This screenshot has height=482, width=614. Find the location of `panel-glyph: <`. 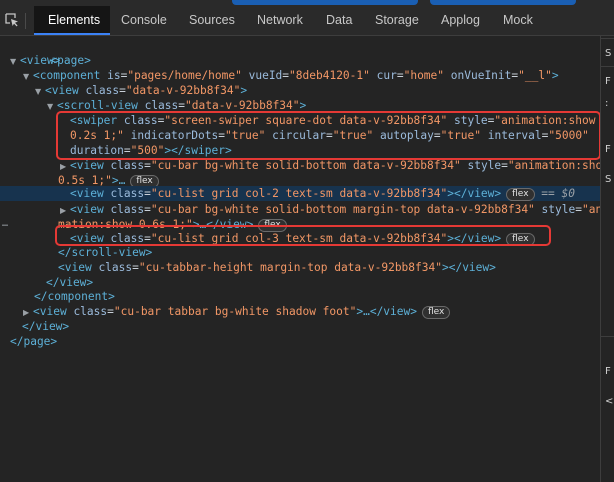

panel-glyph: < is located at coordinates (609, 401).